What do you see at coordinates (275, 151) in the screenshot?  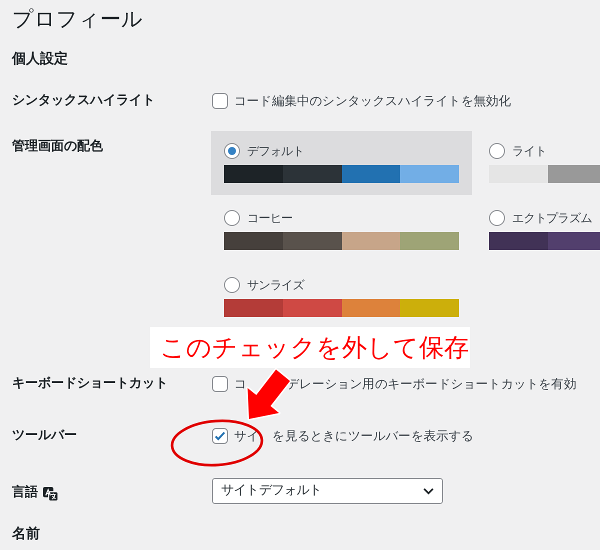 I see `scheme-name: デフォルト` at bounding box center [275, 151].